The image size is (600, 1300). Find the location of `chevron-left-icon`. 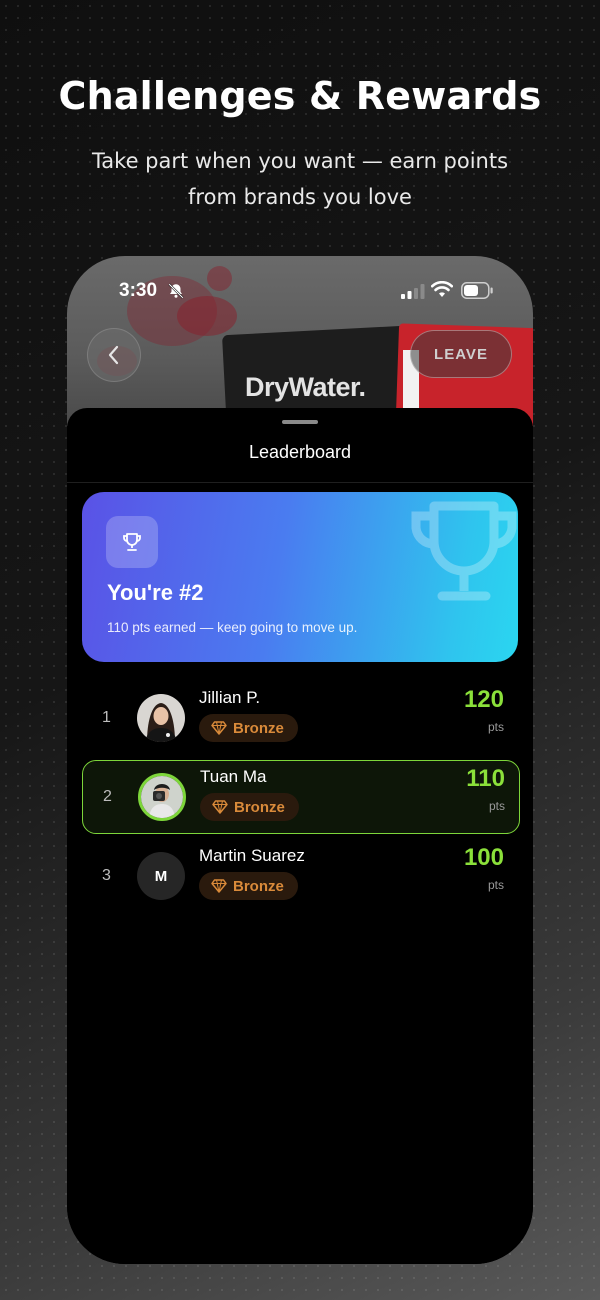

chevron-left-icon is located at coordinates (113, 355).